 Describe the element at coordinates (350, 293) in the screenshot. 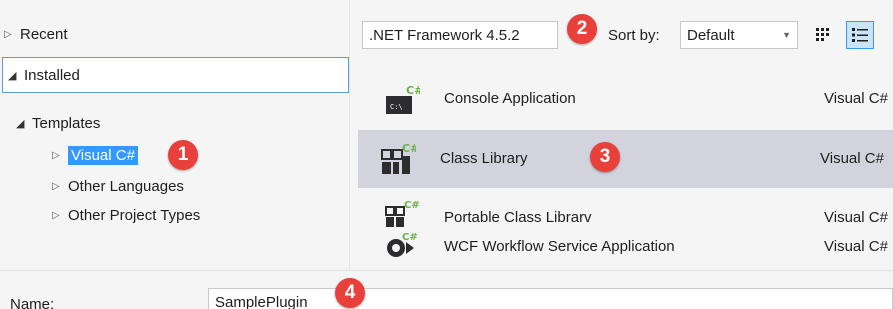

I see `annotation-badge: 4` at that location.